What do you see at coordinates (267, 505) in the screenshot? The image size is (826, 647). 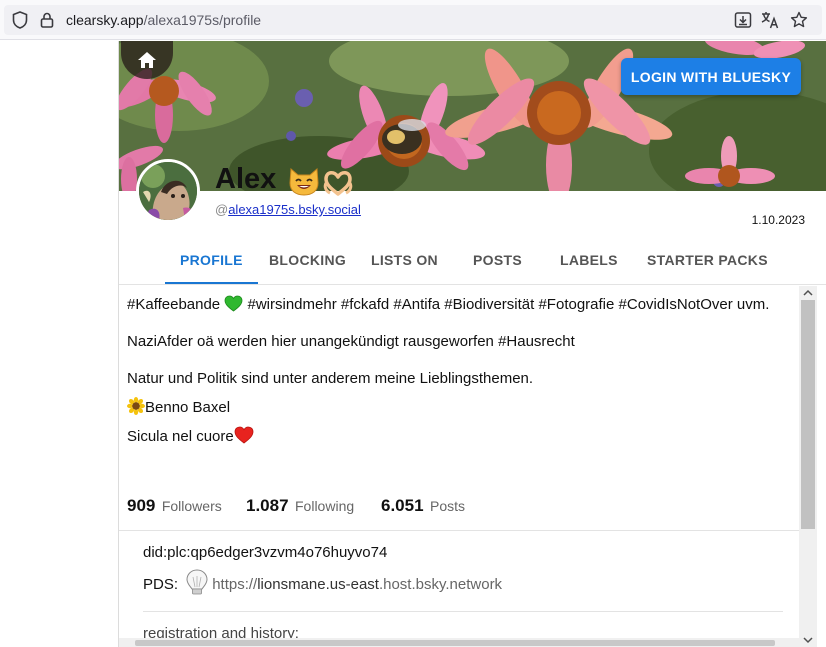 I see `following-count: 1.087` at bounding box center [267, 505].